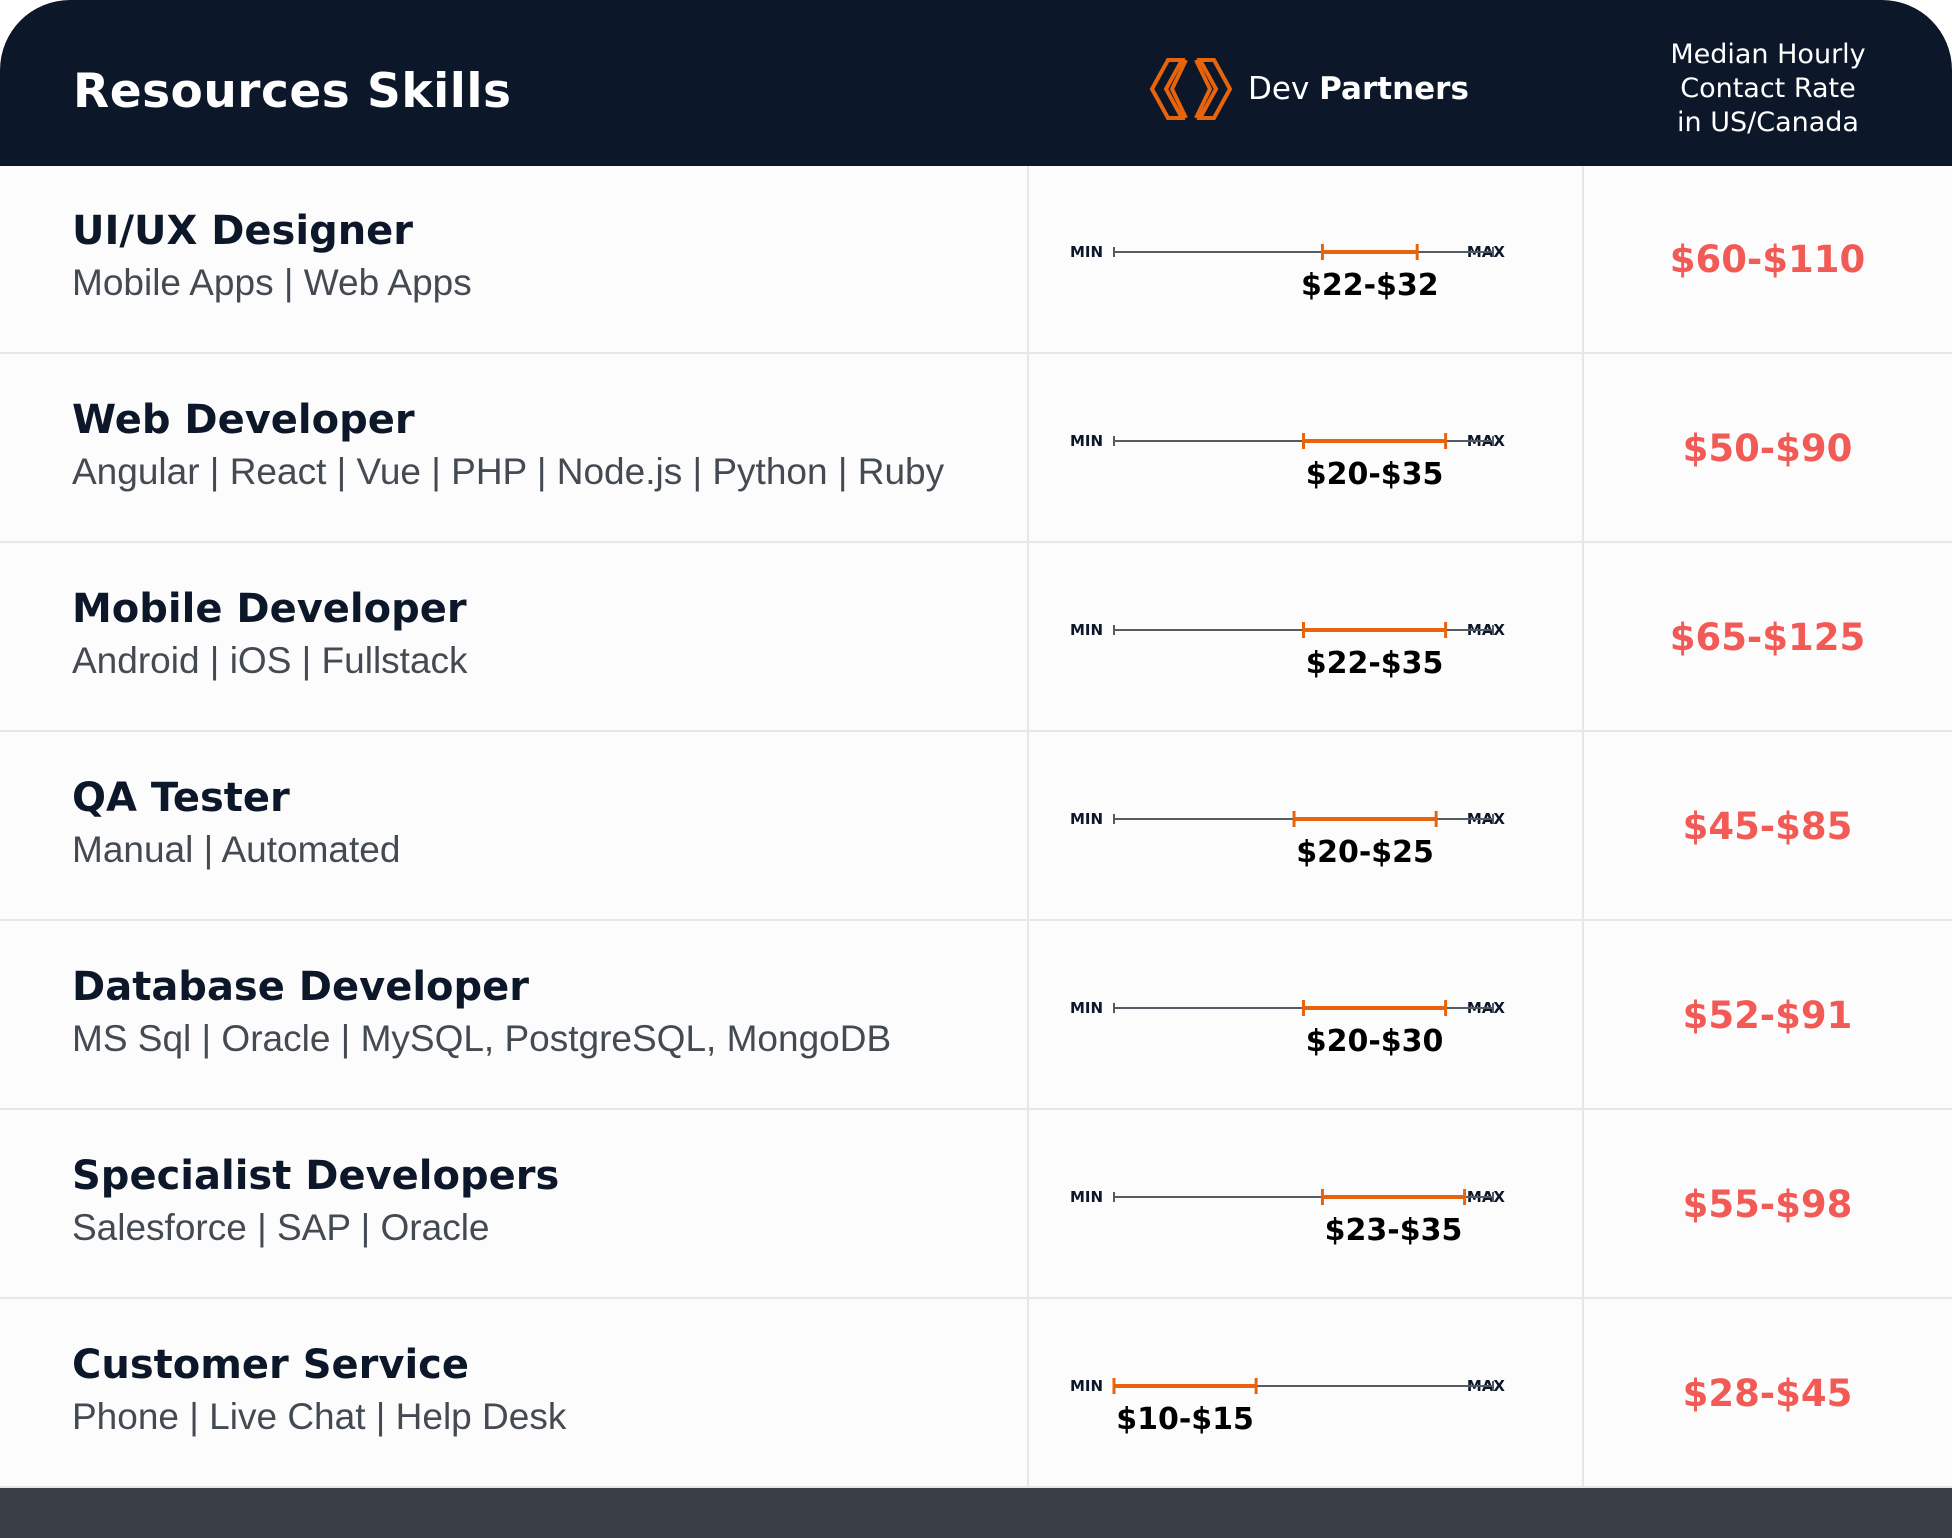  What do you see at coordinates (1370, 285) in the screenshot?
I see `rate-range-label: $22-$32` at bounding box center [1370, 285].